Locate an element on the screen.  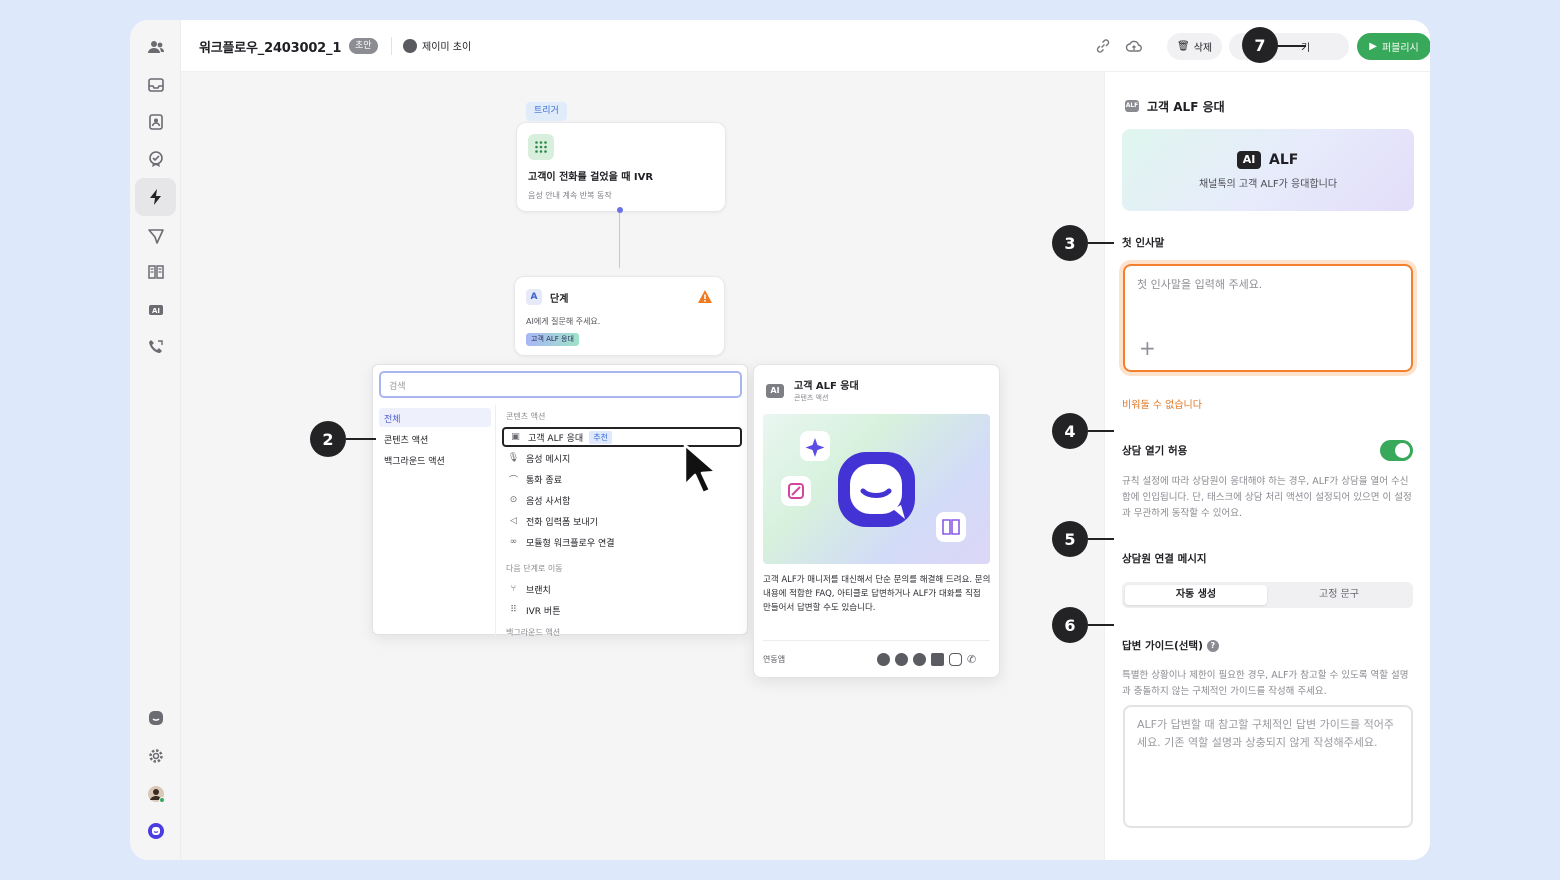
voicemail-icon: ⊙ is located at coordinates (513, 500).